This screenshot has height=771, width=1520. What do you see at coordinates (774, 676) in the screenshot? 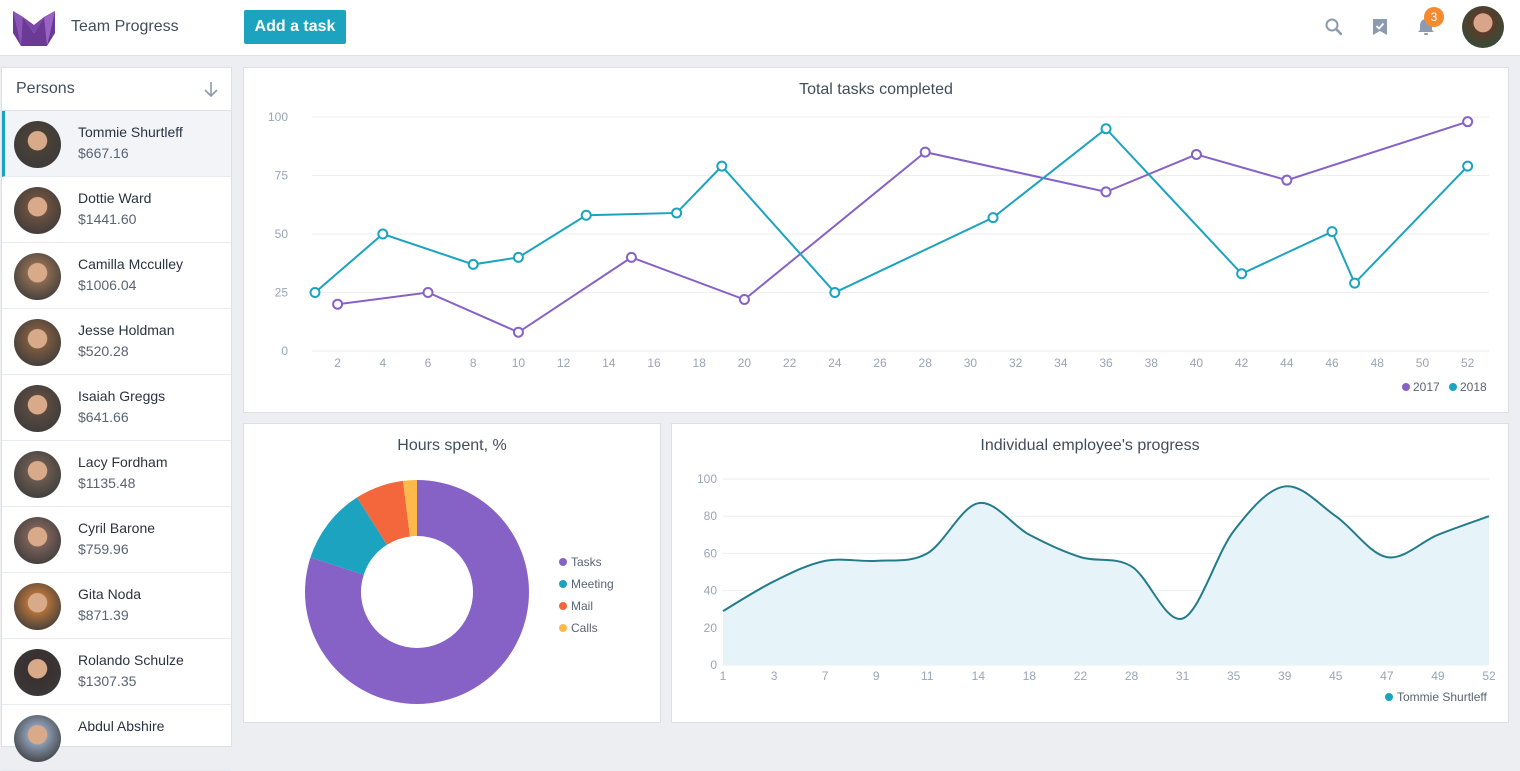
I see `x-tick-label: 3` at bounding box center [774, 676].